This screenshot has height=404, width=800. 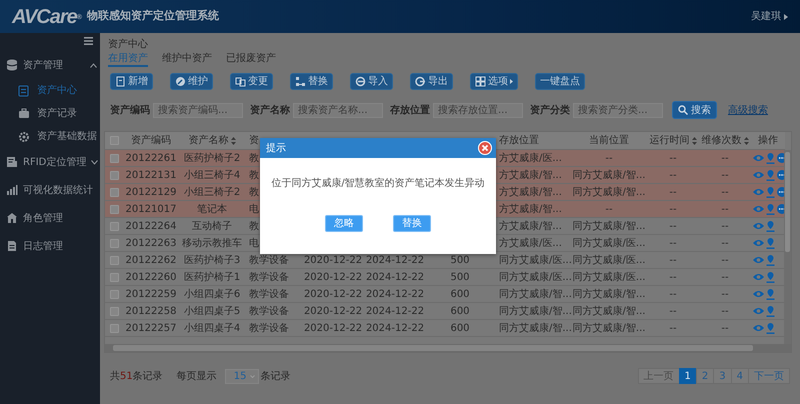 I want to click on table-cell-text: 20122260, so click(x=151, y=277).